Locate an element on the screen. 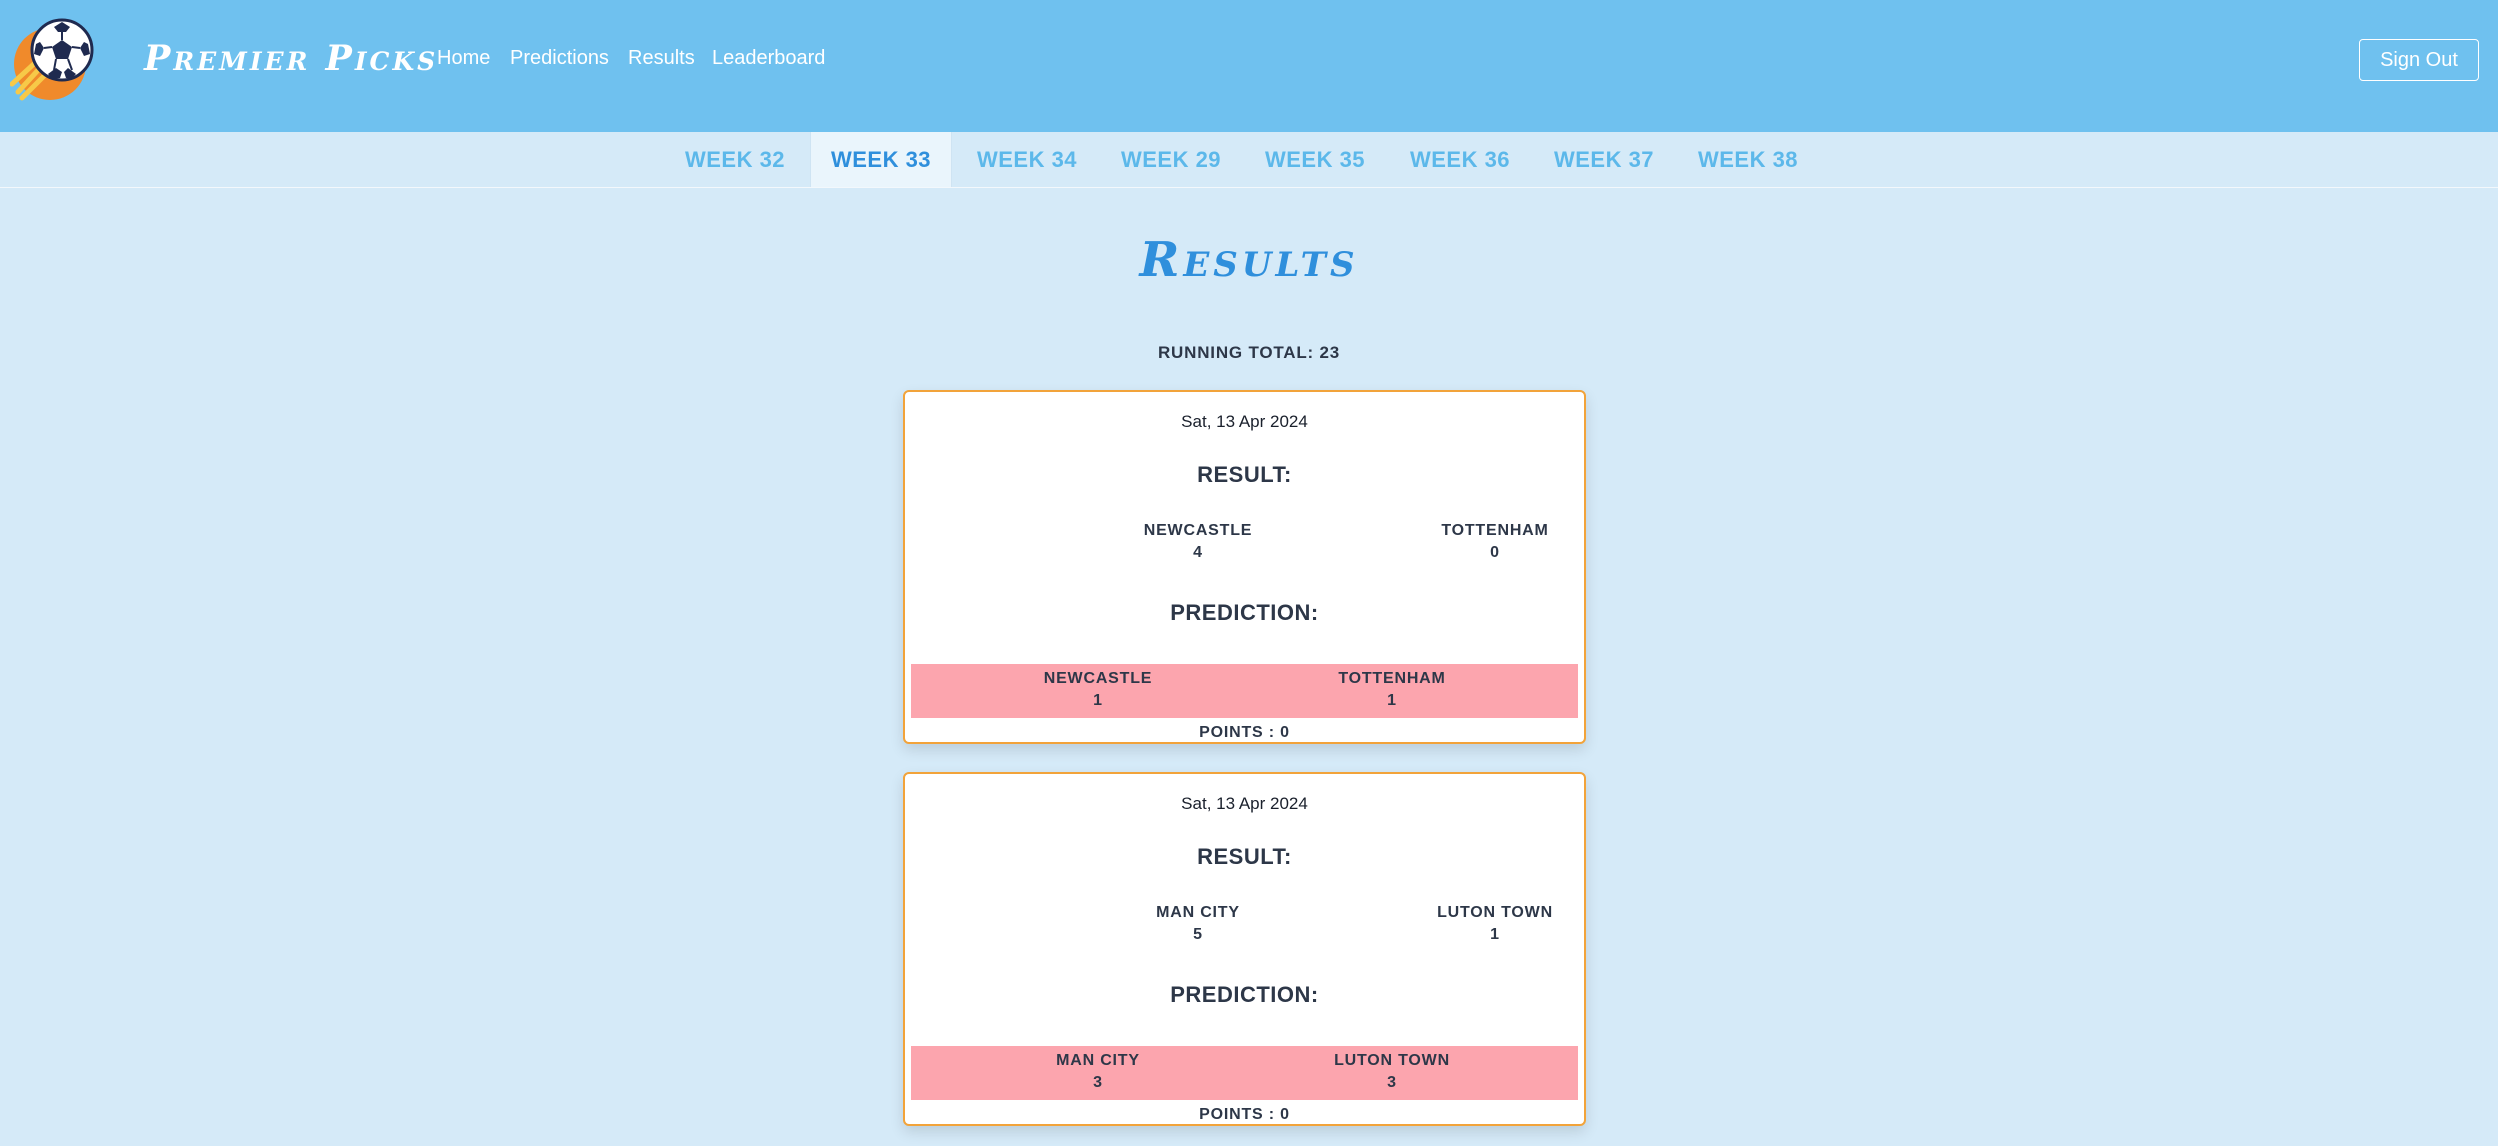 The width and height of the screenshot is (2498, 1146). result-home-team: NEWCASTLE 4 is located at coordinates (1198, 542).